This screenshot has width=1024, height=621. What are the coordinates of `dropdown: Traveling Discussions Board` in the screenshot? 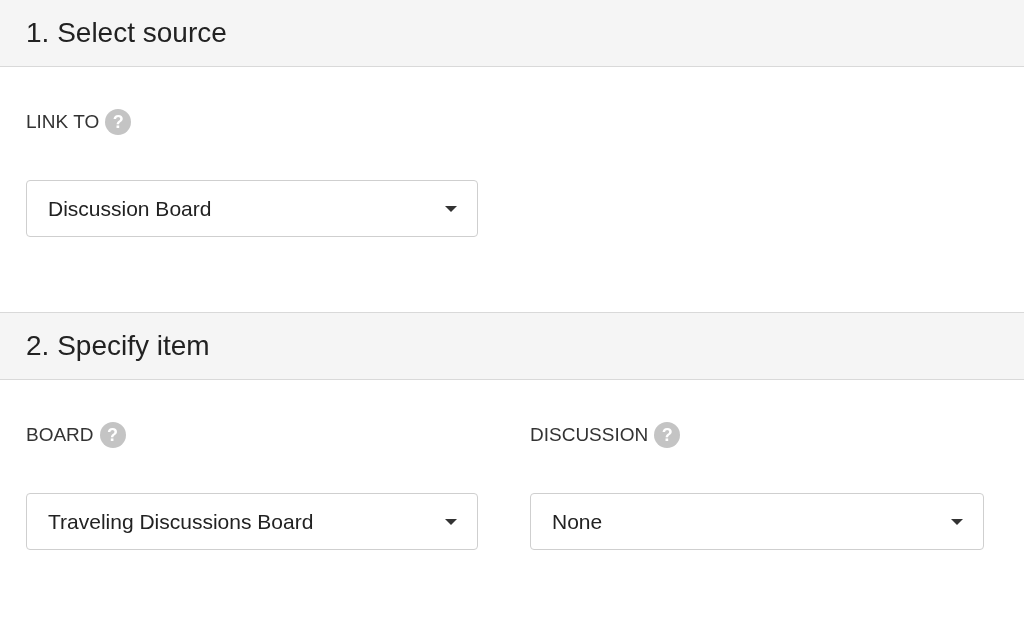 It's located at (252, 521).